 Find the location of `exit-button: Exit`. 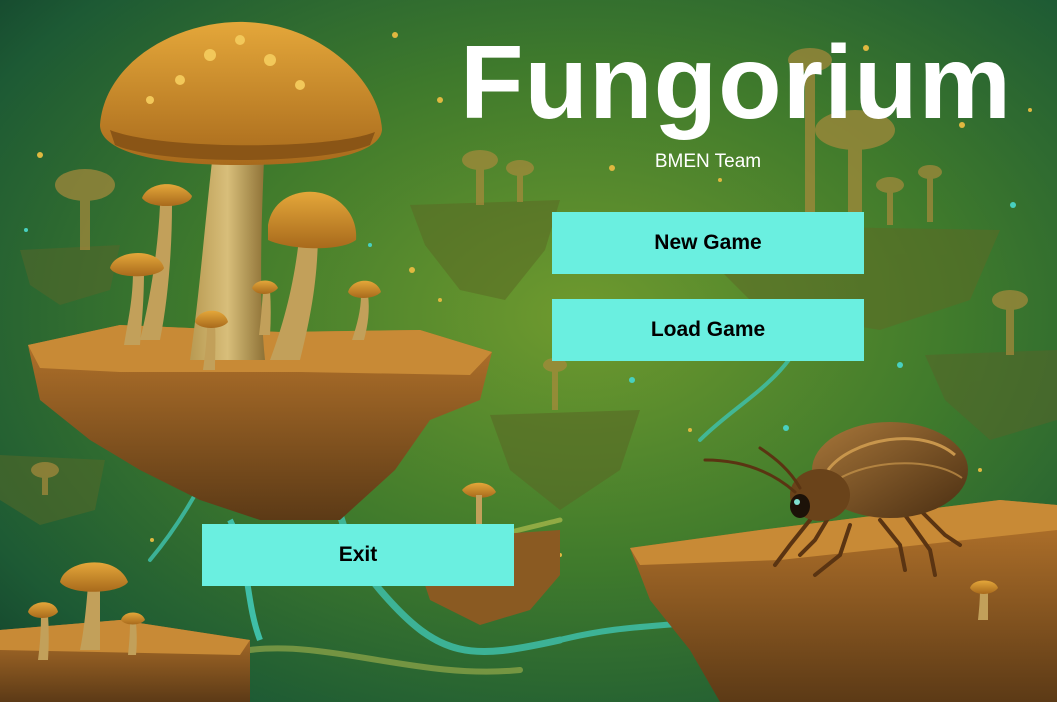

exit-button: Exit is located at coordinates (358, 555).